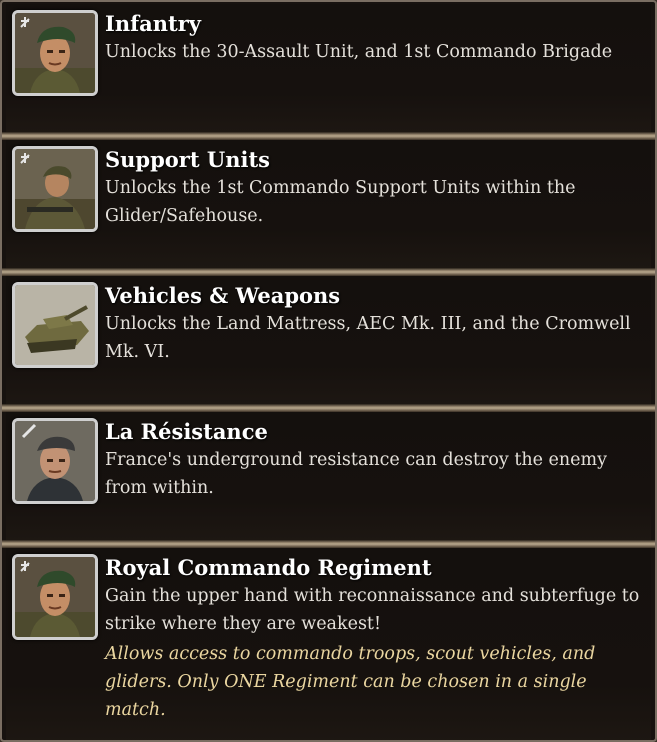 Image resolution: width=657 pixels, height=742 pixels. I want to click on entry-title: Royal Commando Regiment, so click(268, 567).